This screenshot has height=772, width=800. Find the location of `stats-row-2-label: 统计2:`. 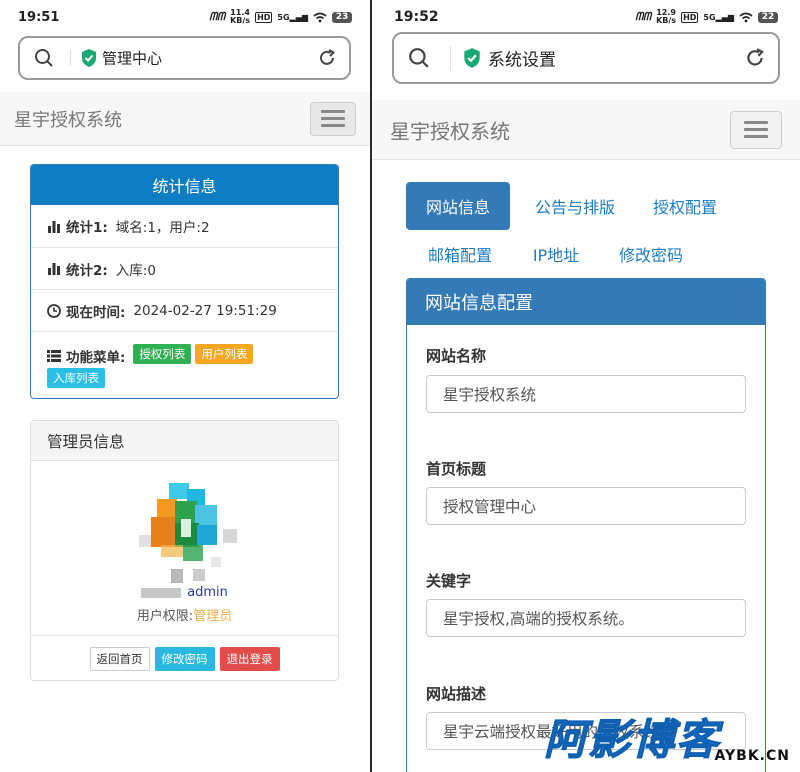

stats-row-2-label: 统计2: is located at coordinates (87, 270).